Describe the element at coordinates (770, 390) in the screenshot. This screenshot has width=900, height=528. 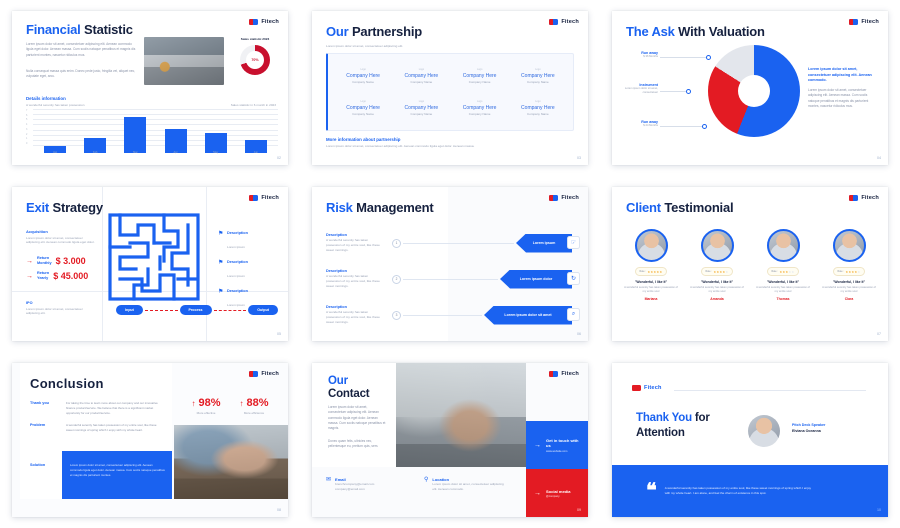
I see `slide9-header-rule` at that location.